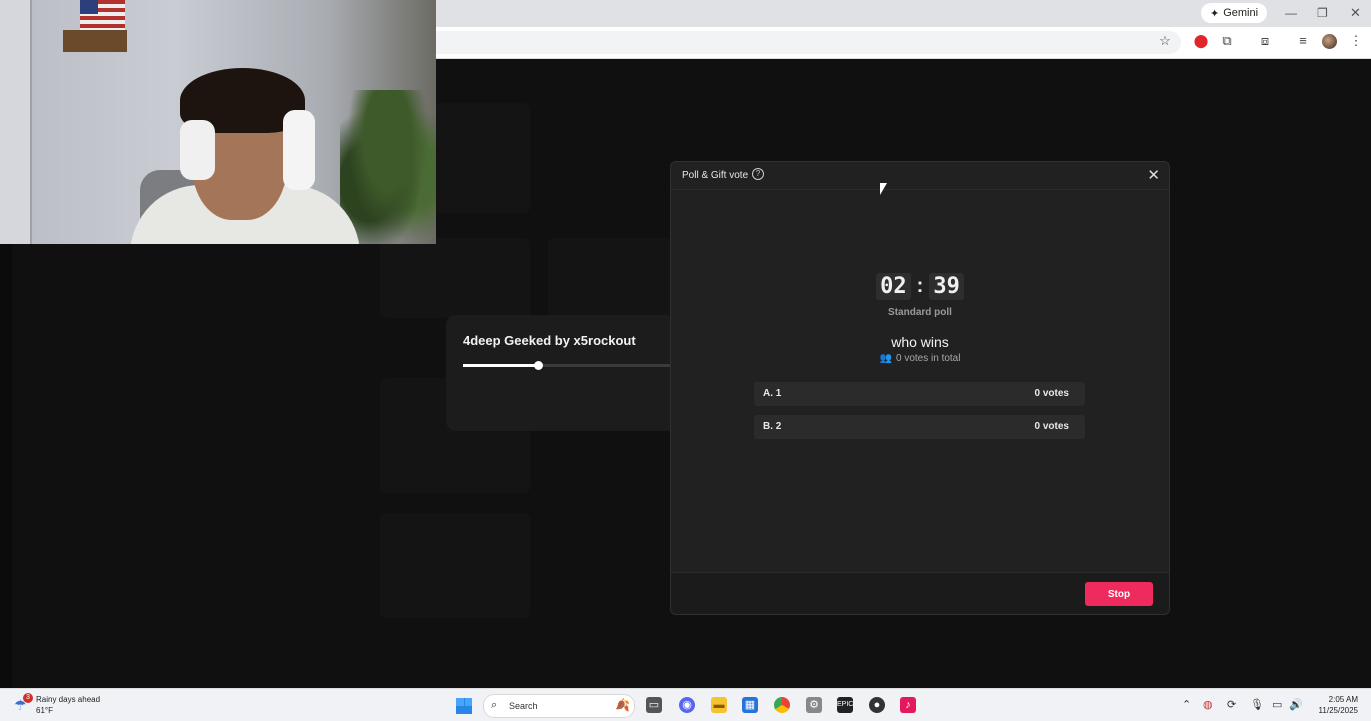  Describe the element at coordinates (772, 426) in the screenshot. I see `poll-option-label: B. 2` at that location.